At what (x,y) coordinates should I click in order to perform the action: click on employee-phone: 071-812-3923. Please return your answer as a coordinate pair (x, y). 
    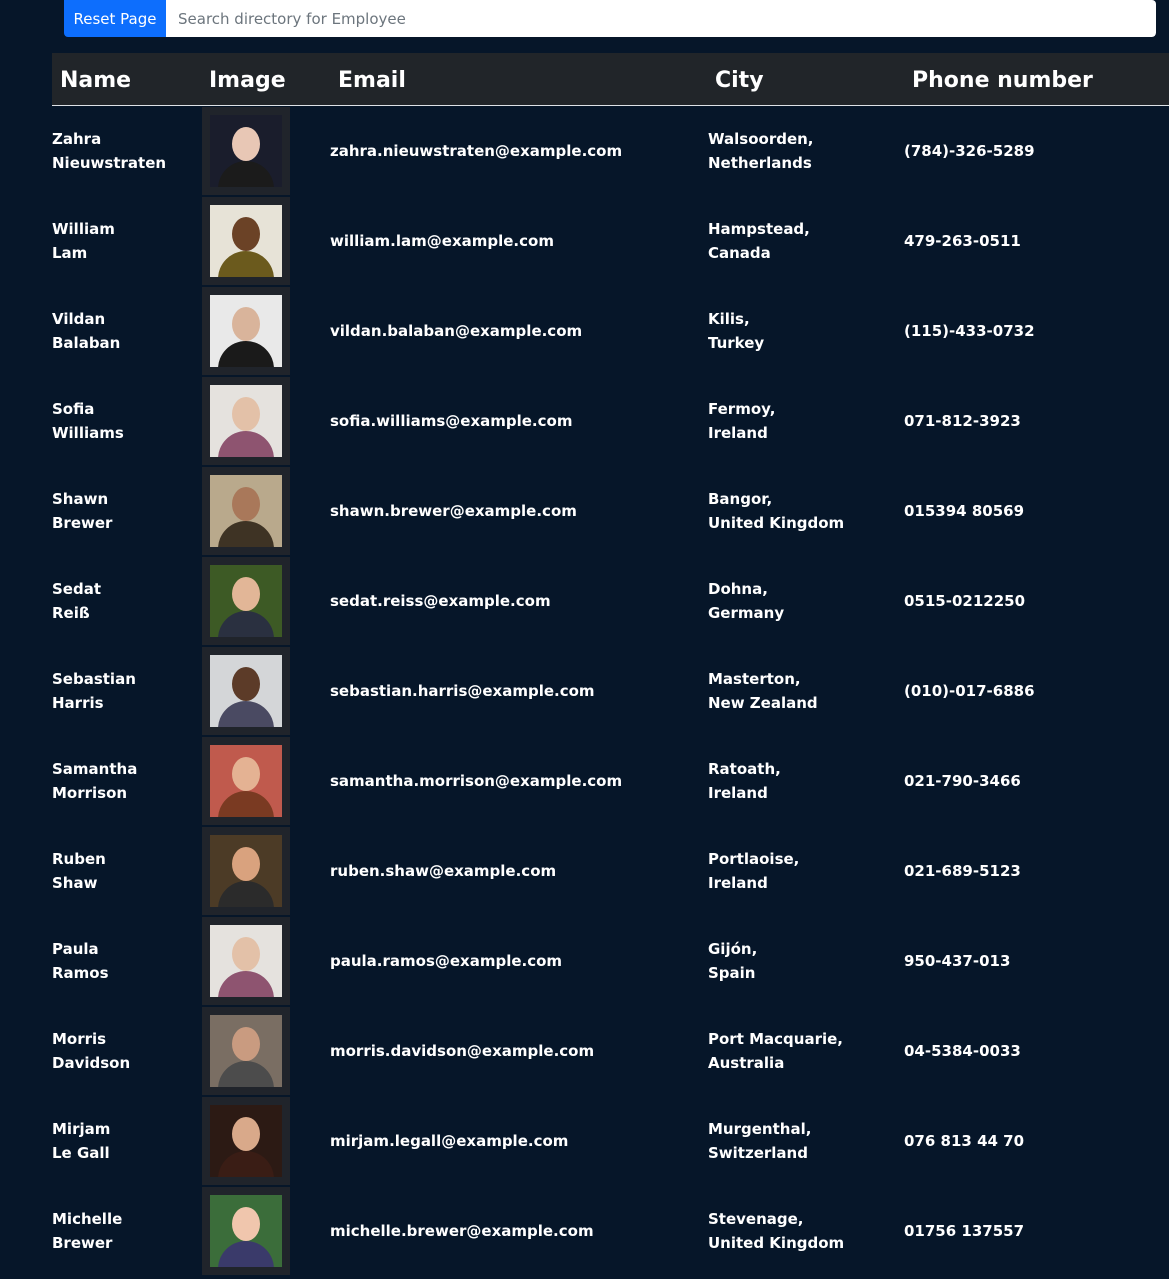
    Looking at the image, I should click on (962, 421).